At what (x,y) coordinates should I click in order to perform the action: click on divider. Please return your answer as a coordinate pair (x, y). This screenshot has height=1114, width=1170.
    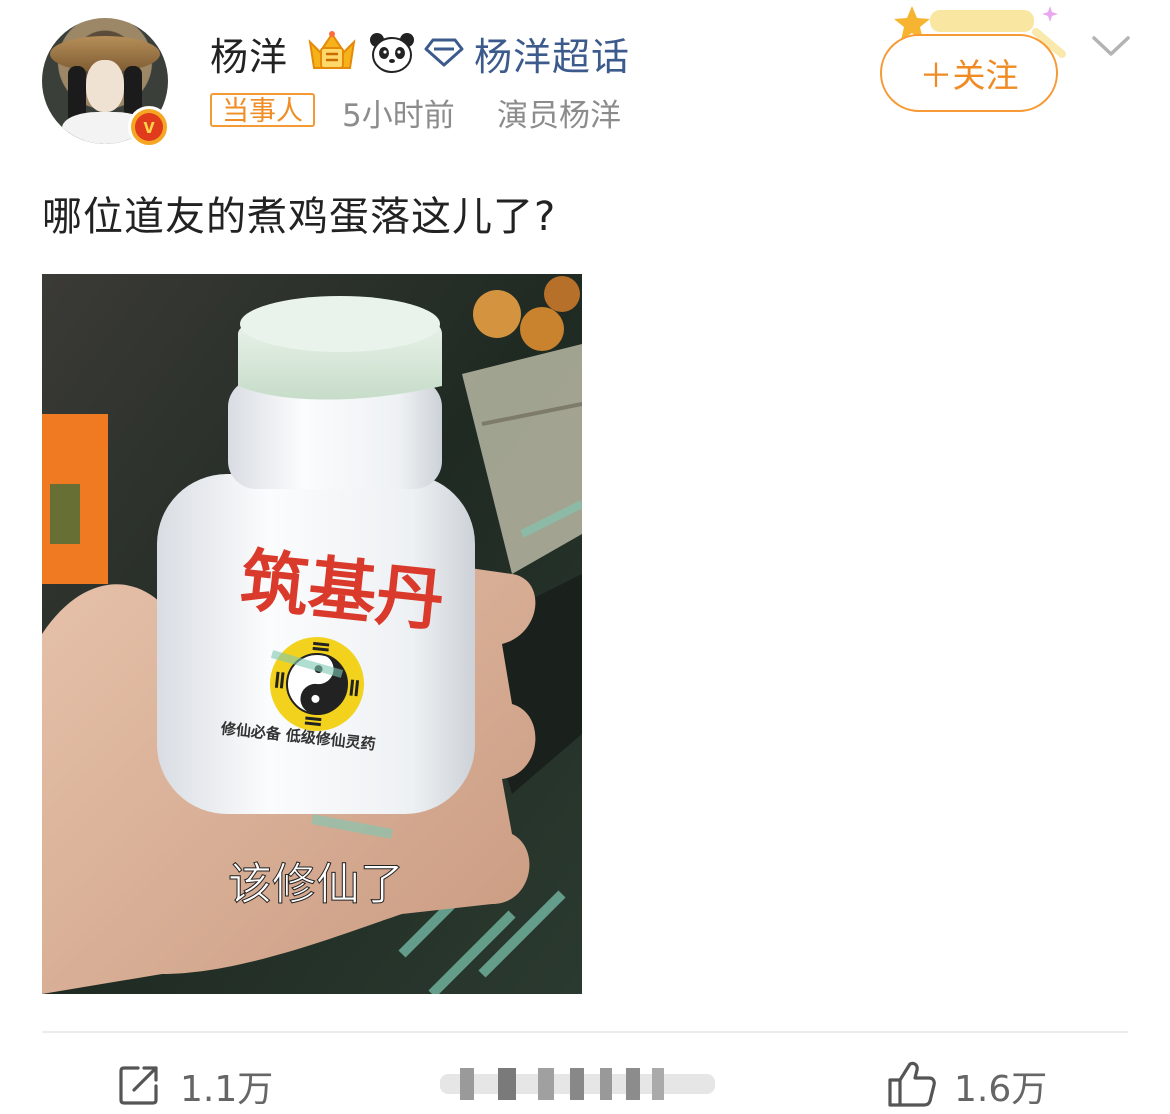
    Looking at the image, I should click on (585, 1032).